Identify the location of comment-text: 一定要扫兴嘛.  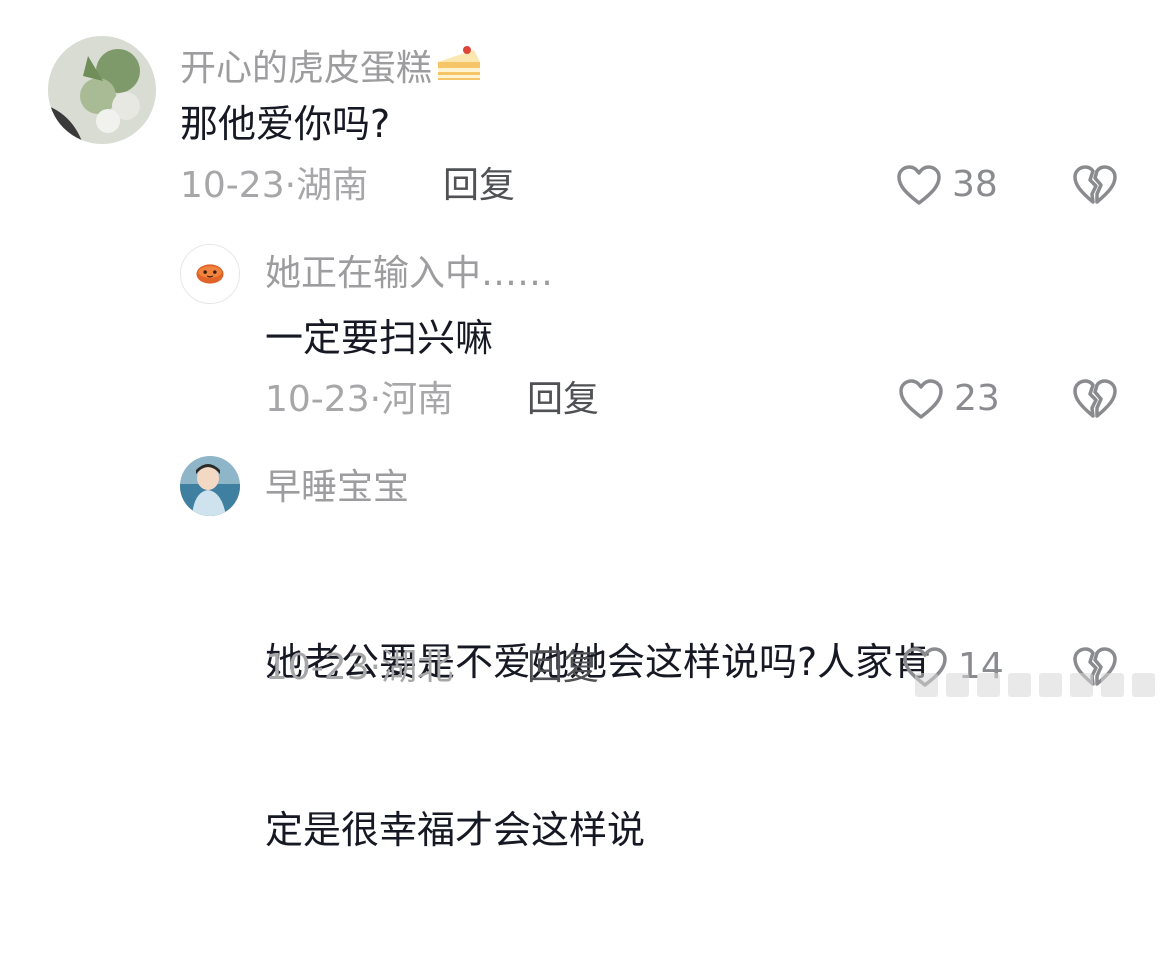
(379, 338).